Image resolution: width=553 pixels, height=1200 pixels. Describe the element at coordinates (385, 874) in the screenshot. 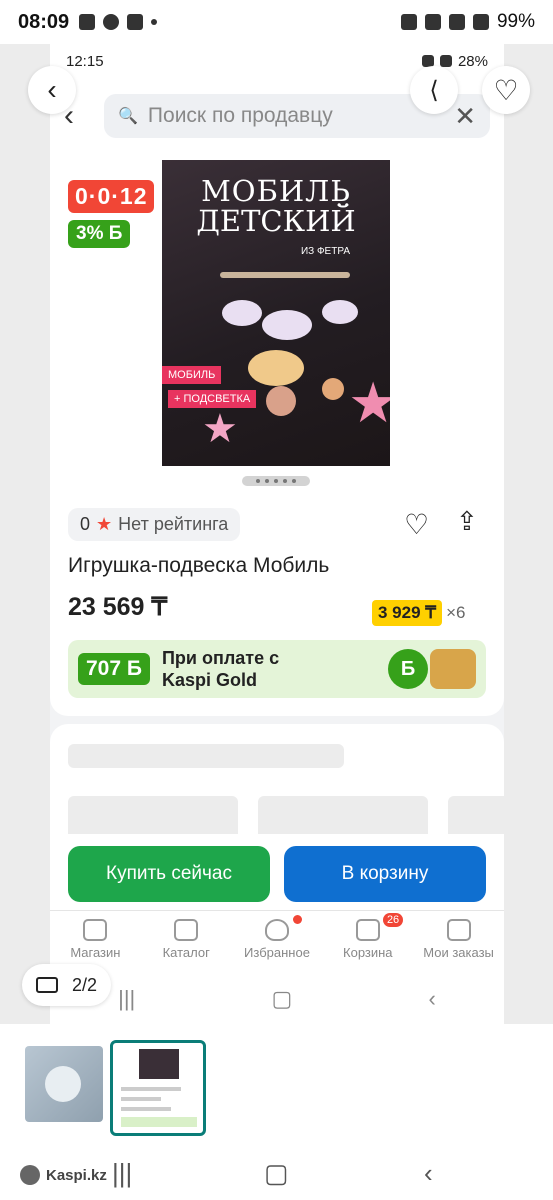

I see `add-to-cart-button: В корзину` at that location.